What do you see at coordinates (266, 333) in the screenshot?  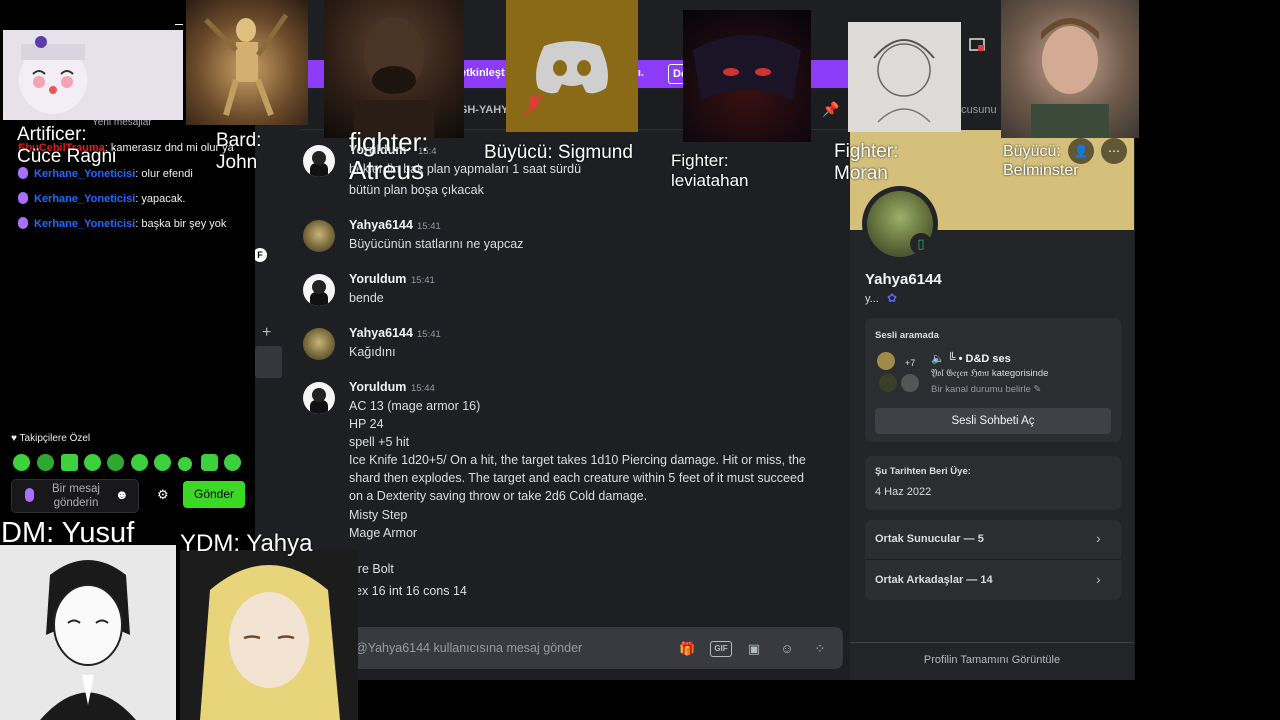 I see `add-dm-button: +` at bounding box center [266, 333].